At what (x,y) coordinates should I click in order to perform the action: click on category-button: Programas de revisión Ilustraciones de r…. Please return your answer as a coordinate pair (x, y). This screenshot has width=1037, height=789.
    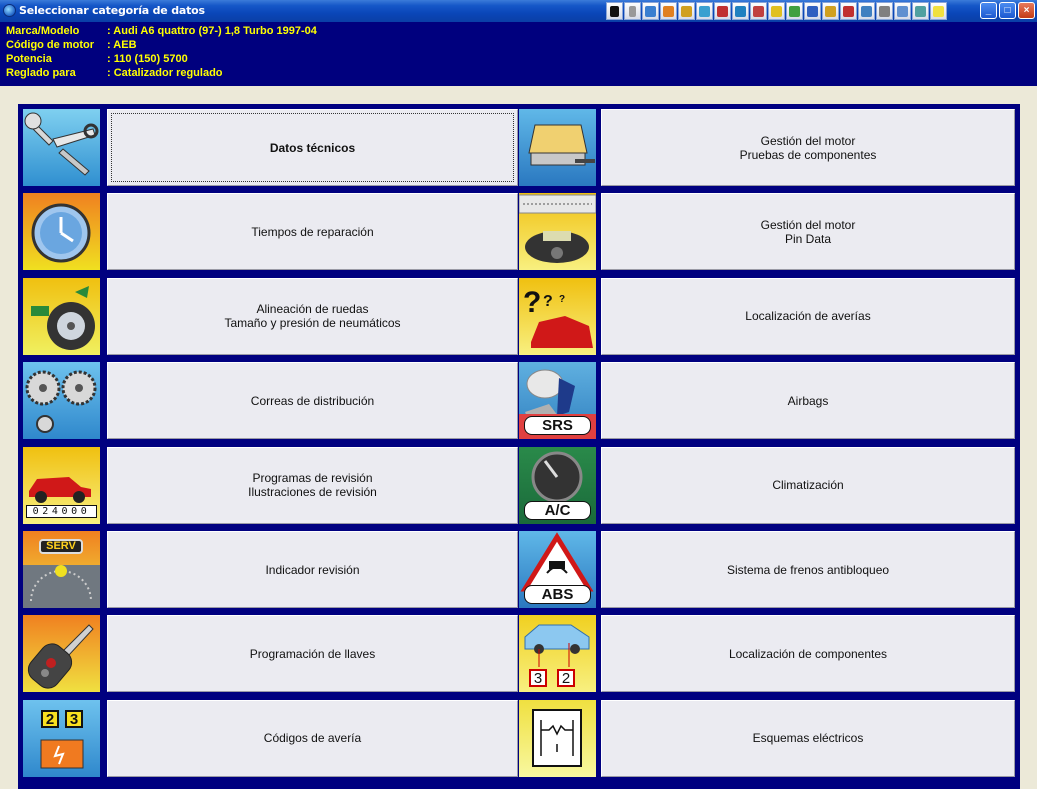
    Looking at the image, I should click on (312, 485).